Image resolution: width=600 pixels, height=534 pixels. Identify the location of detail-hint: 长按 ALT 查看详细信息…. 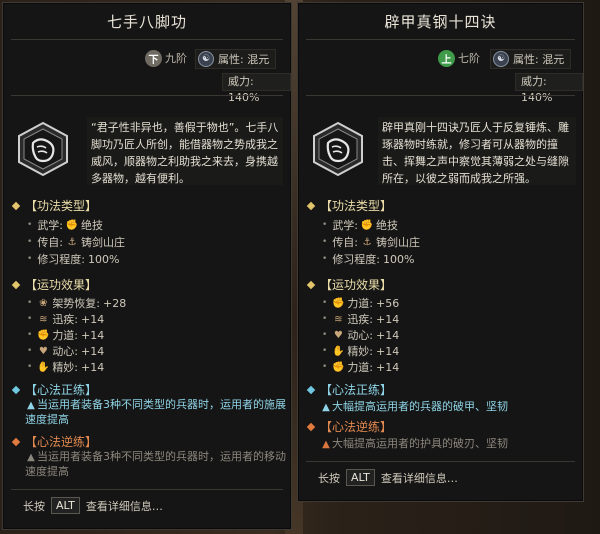
(93, 505).